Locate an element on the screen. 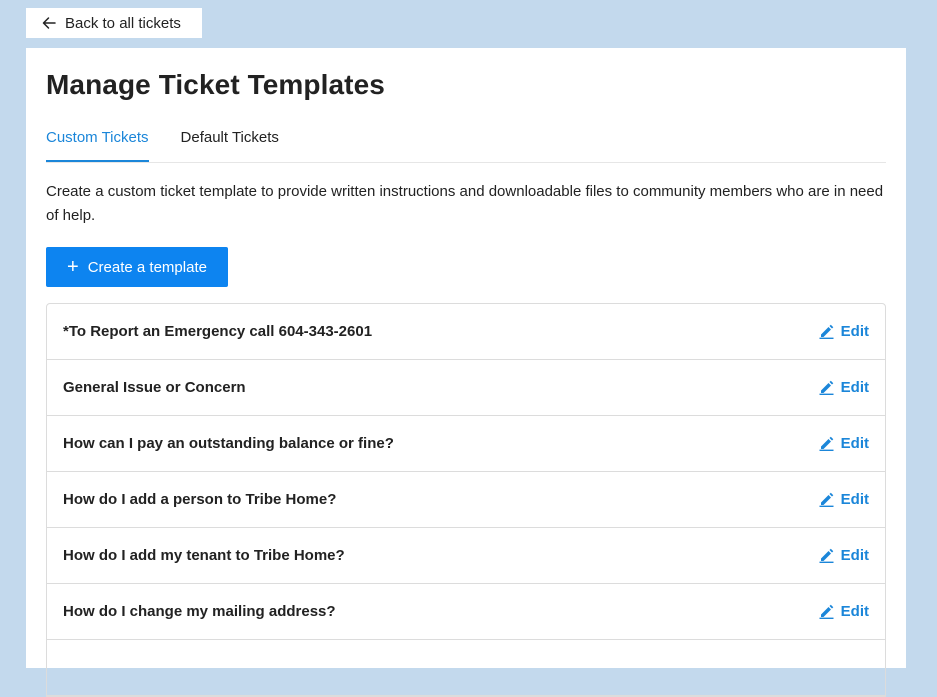 This screenshot has width=937, height=697. back-to-all-tickets-button: Back to all tickets is located at coordinates (114, 23).